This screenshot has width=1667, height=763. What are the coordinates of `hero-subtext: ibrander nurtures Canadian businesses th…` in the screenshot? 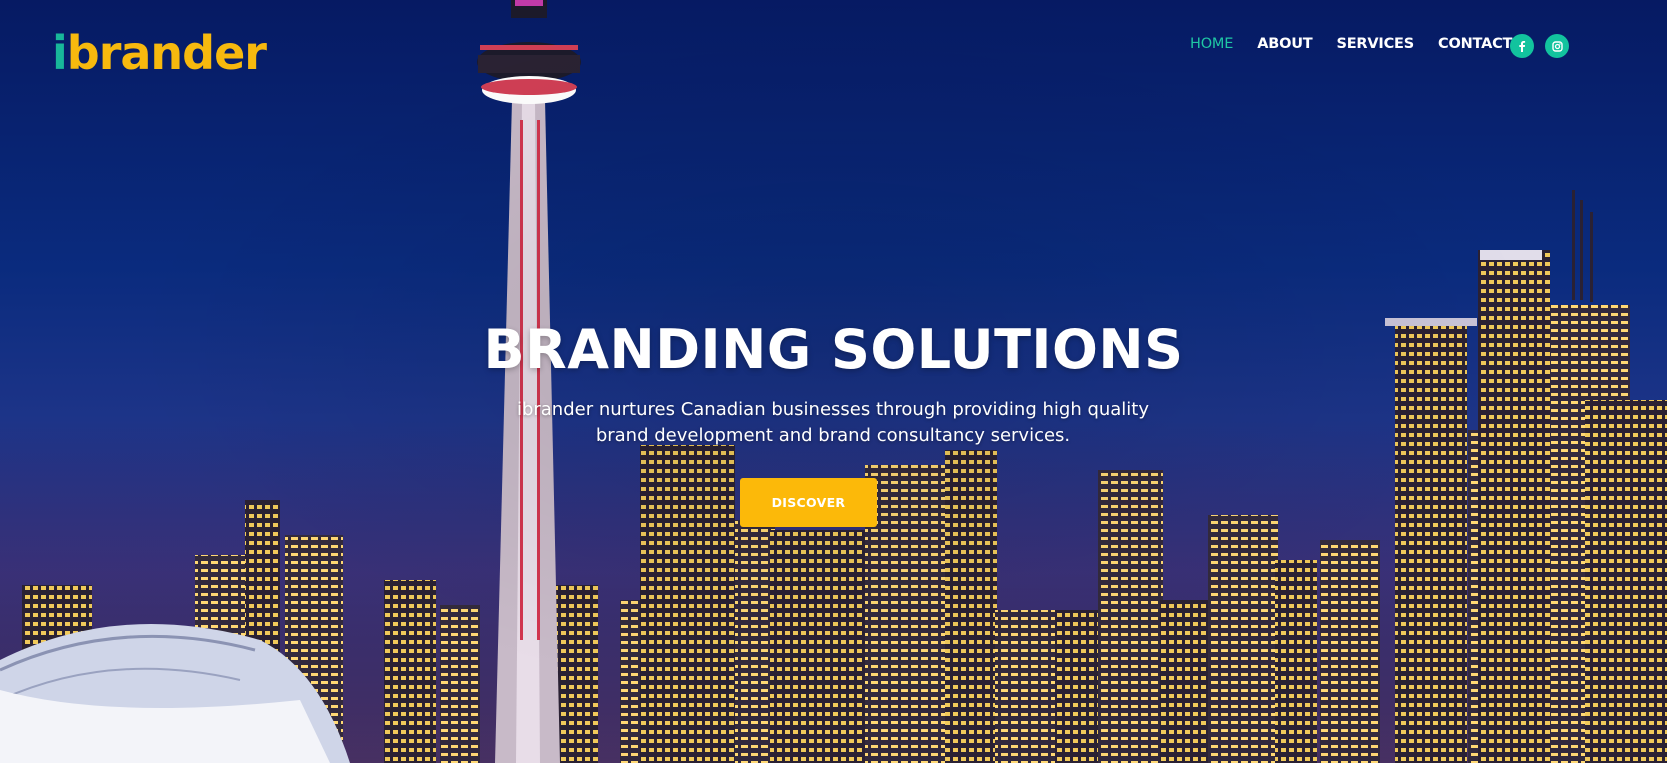 It's located at (833, 423).